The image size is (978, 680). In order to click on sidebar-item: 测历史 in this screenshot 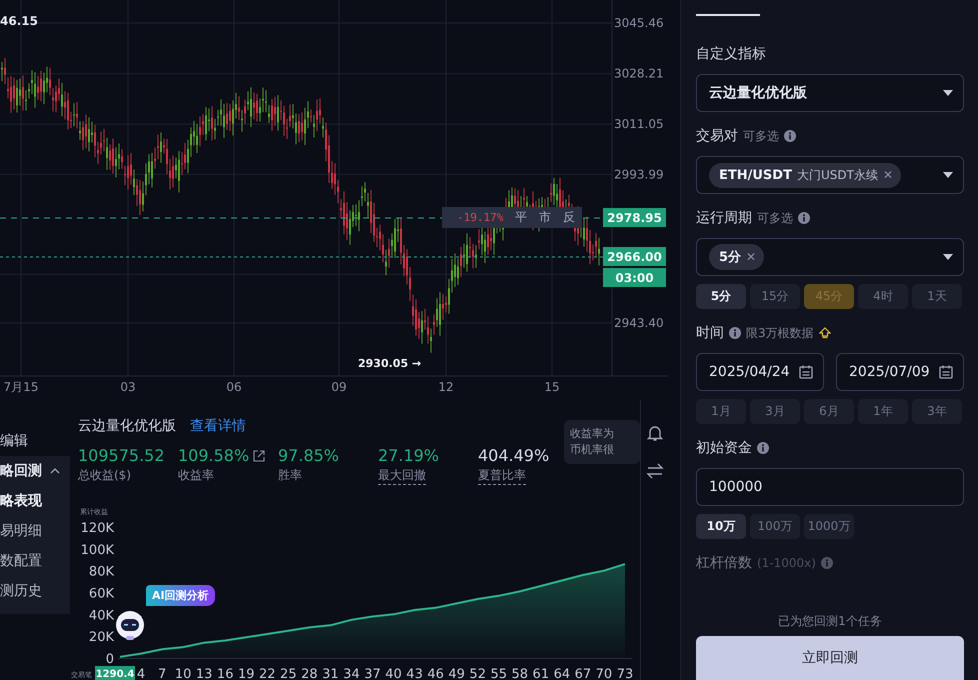, I will do `click(35, 591)`.